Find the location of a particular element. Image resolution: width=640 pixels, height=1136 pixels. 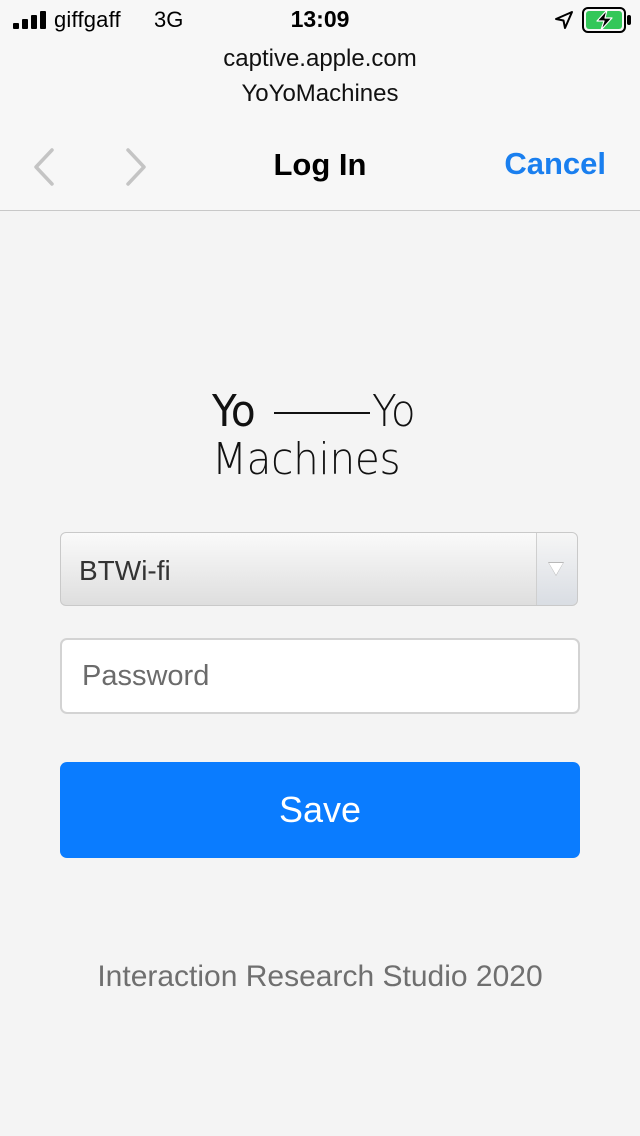

battery-charging-icon is located at coordinates (606, 20).